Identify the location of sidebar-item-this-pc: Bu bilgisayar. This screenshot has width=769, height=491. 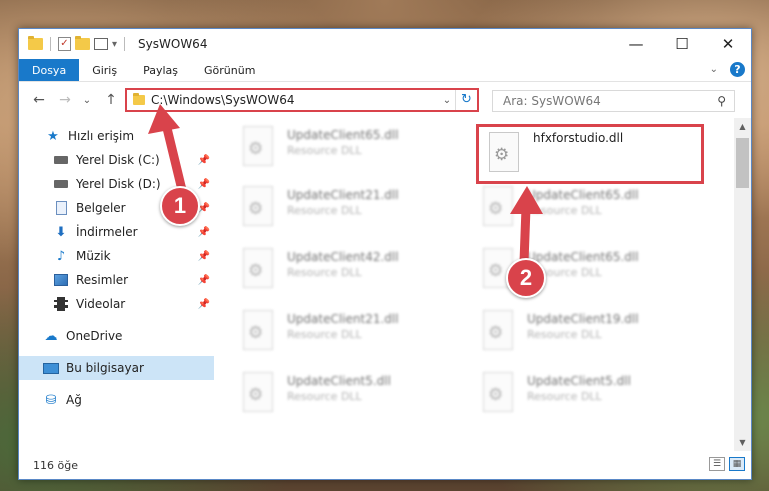
(116, 368).